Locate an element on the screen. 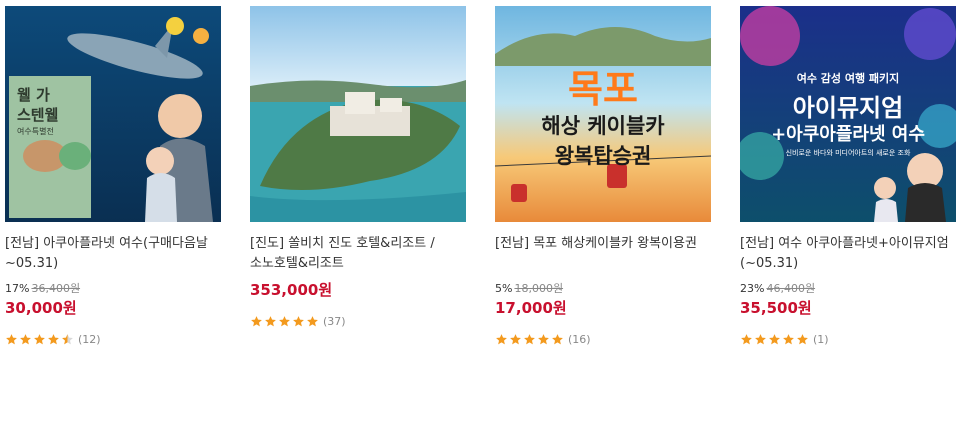  overlay-line3: +아쿠아플라넷 여수 is located at coordinates (848, 134).